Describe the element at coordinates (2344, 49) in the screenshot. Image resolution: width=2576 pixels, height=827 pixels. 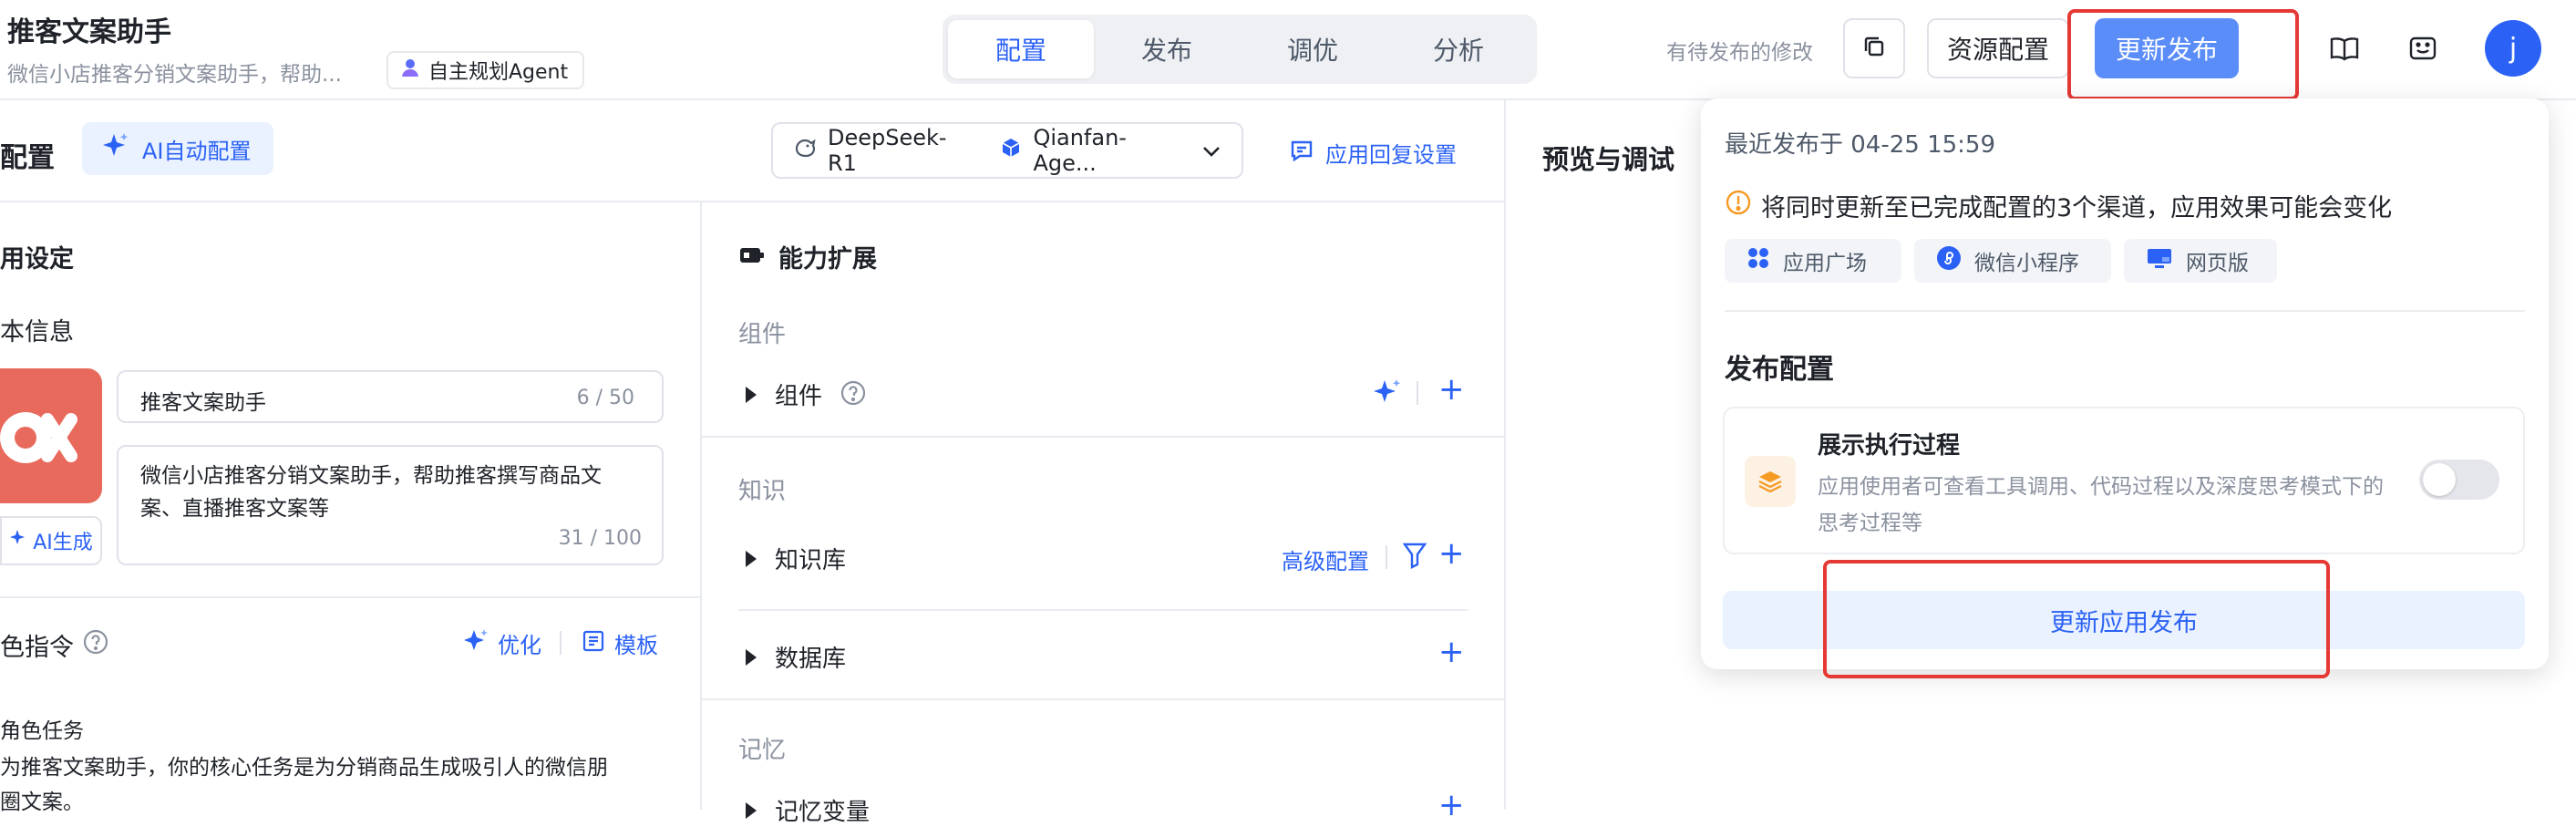
I see `docs-icon` at that location.